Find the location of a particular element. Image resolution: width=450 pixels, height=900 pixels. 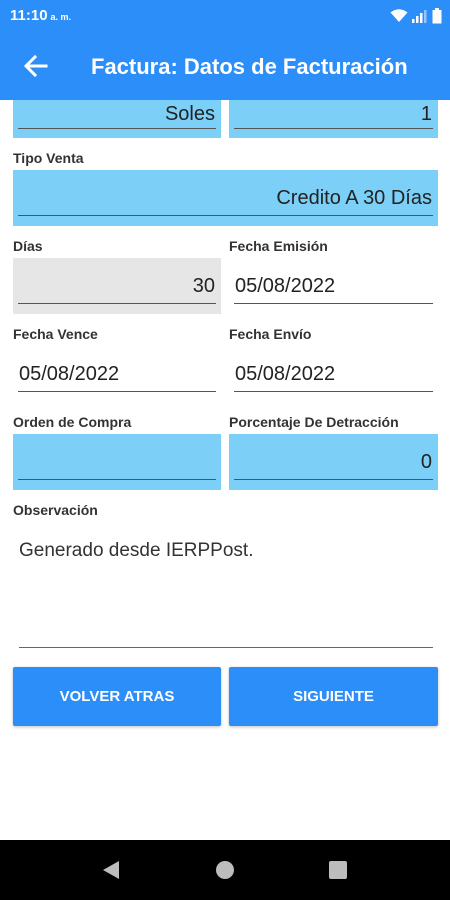

battery-icon is located at coordinates (437, 16).